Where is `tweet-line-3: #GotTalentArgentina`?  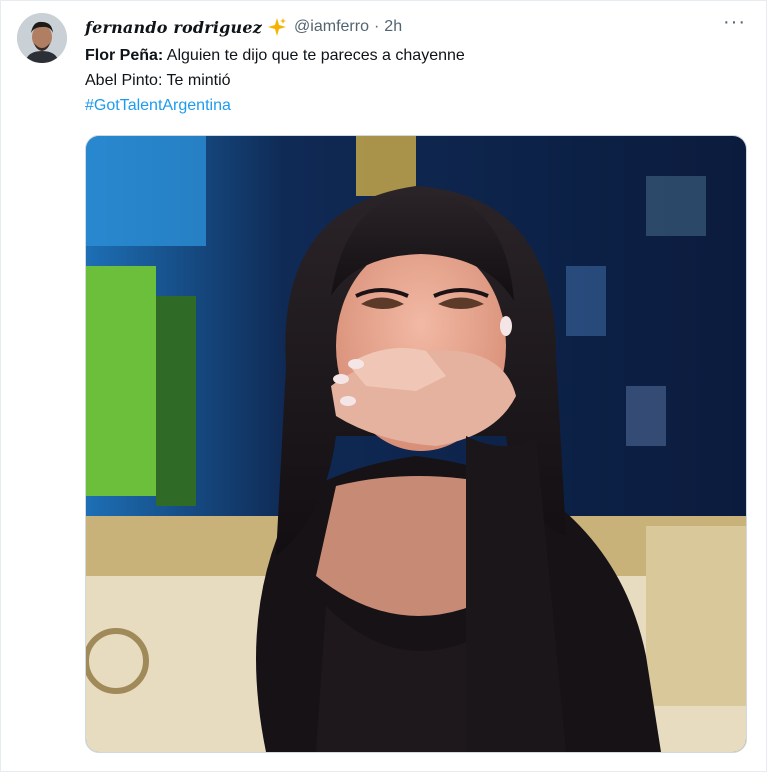
tweet-line-3: #GotTalentArgentina is located at coordinates (405, 105).